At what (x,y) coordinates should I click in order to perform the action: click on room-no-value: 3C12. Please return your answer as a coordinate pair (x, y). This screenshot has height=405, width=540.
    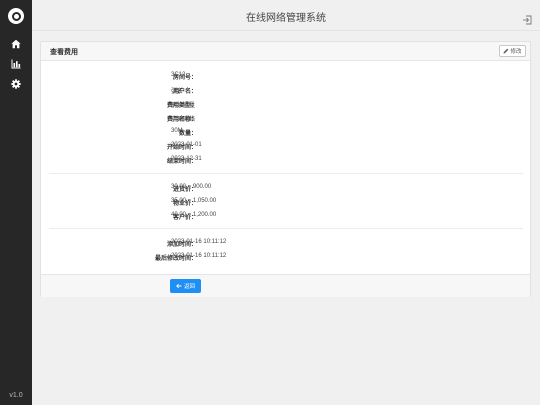
    Looking at the image, I should click on (178, 75).